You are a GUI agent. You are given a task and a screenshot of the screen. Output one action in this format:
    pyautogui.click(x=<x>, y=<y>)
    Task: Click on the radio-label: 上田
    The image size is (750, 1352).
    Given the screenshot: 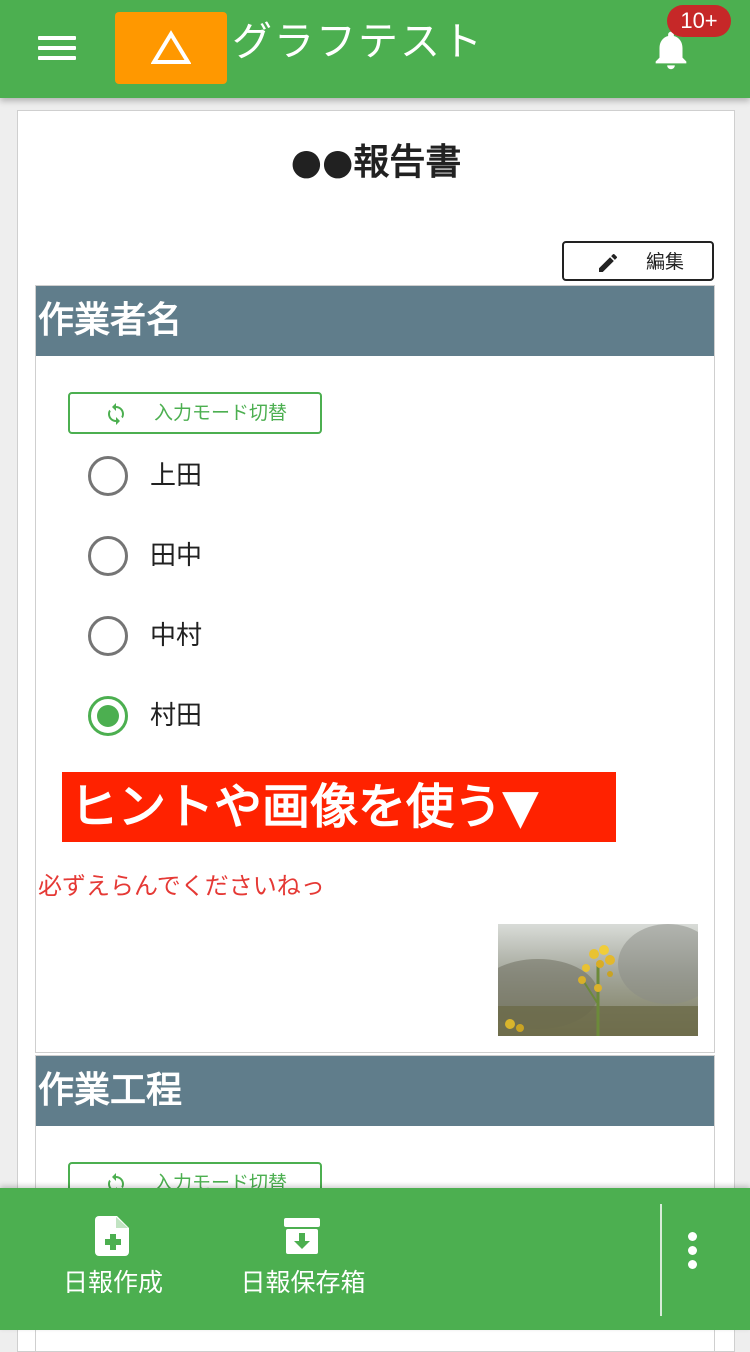 What is the action you would take?
    pyautogui.click(x=176, y=476)
    